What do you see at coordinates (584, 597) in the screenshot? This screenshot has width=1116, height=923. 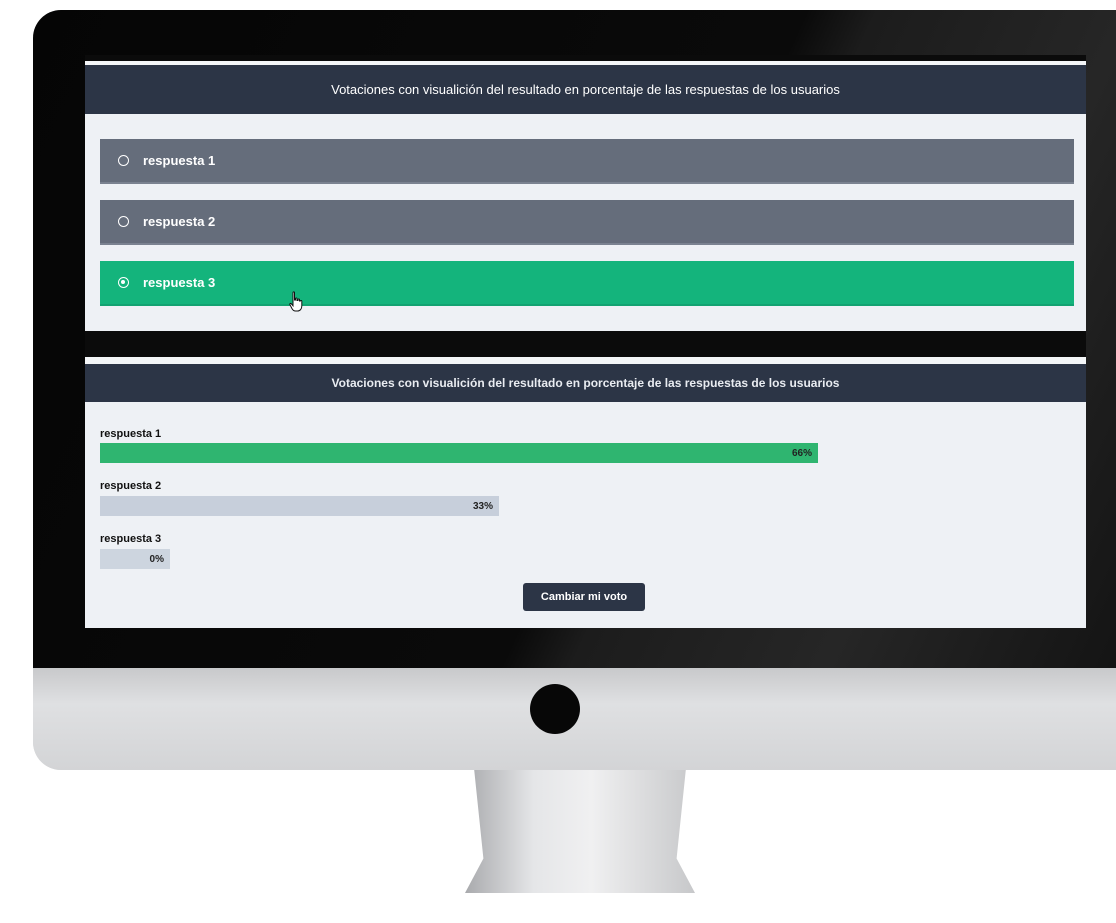 I see `change-vote-button: Cambiar mi voto` at bounding box center [584, 597].